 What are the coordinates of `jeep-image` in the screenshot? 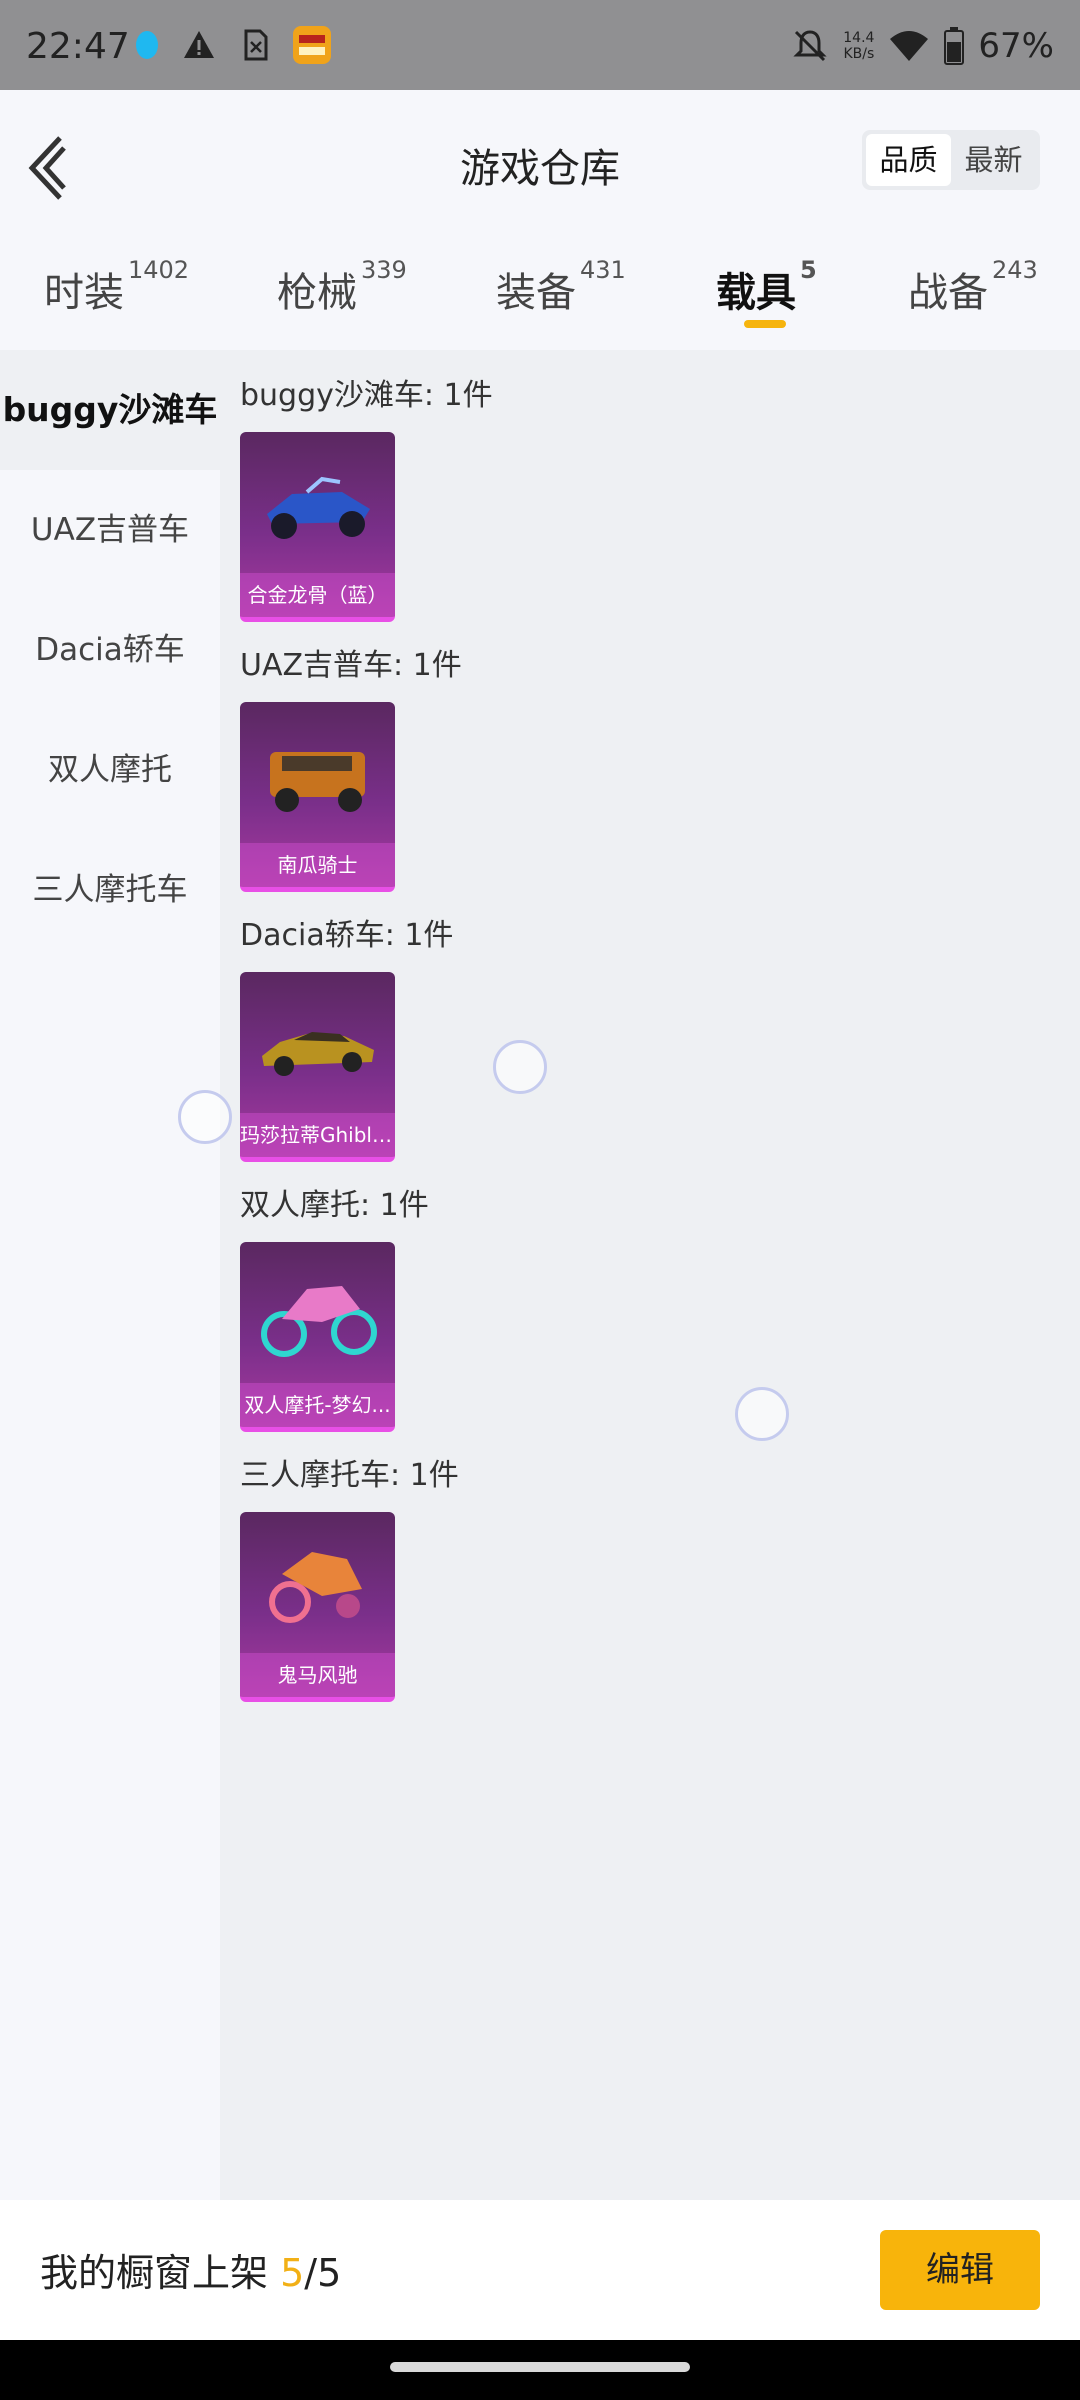 It's located at (317, 782).